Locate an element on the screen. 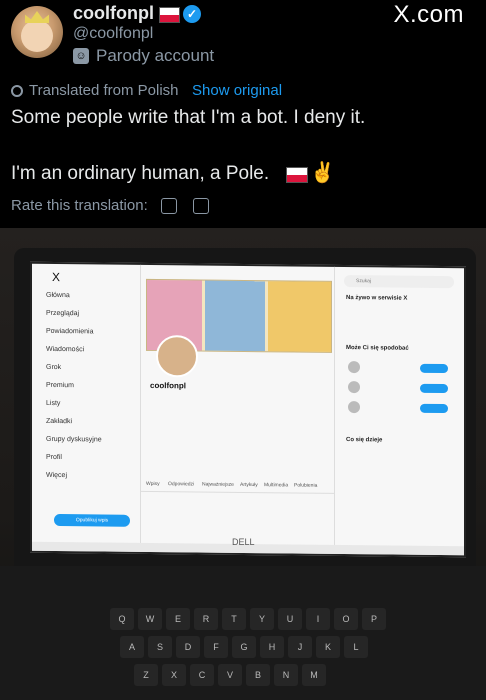 The width and height of the screenshot is (486, 700). key: C is located at coordinates (202, 675).